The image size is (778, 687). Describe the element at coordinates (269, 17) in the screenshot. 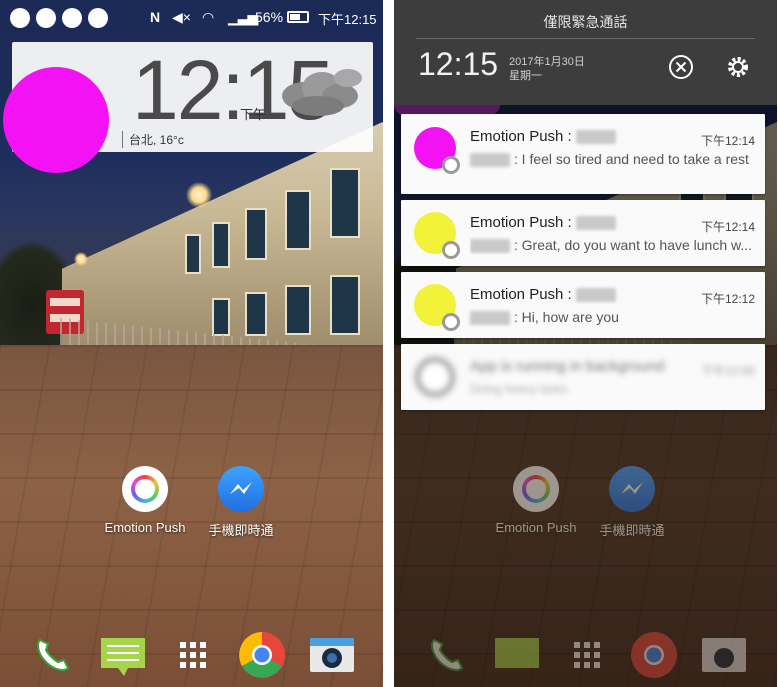

I see `battery-percent: 56%` at that location.